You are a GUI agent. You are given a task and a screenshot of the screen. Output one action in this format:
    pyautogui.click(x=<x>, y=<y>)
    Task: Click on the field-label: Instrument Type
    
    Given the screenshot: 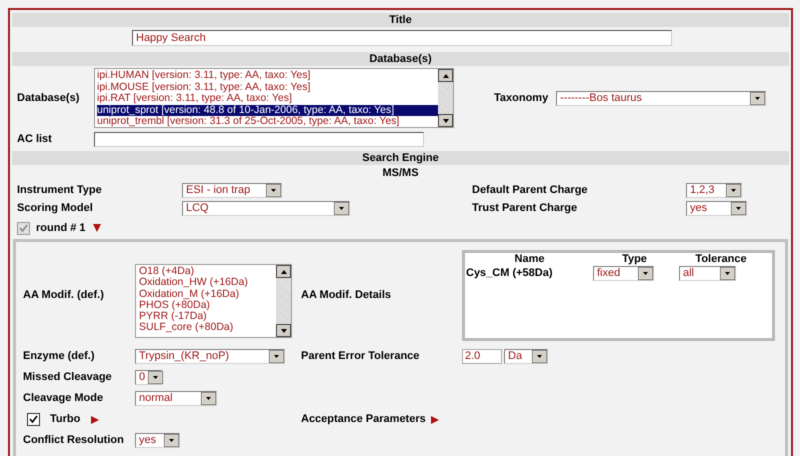 What is the action you would take?
    pyautogui.click(x=59, y=190)
    